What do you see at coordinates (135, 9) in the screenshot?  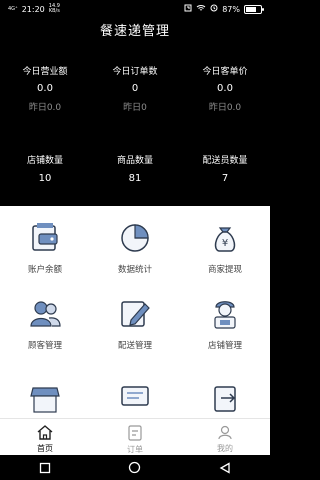 I see `status-bar: 4G⁺ 21:20 14.9 KB/s 87%` at bounding box center [135, 9].